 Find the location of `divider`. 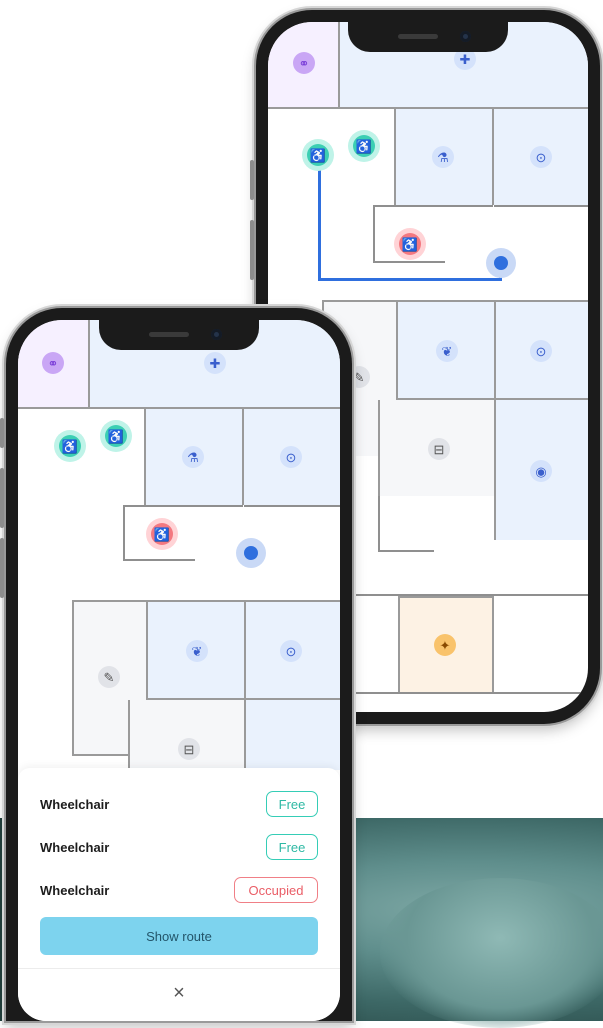

divider is located at coordinates (179, 968).